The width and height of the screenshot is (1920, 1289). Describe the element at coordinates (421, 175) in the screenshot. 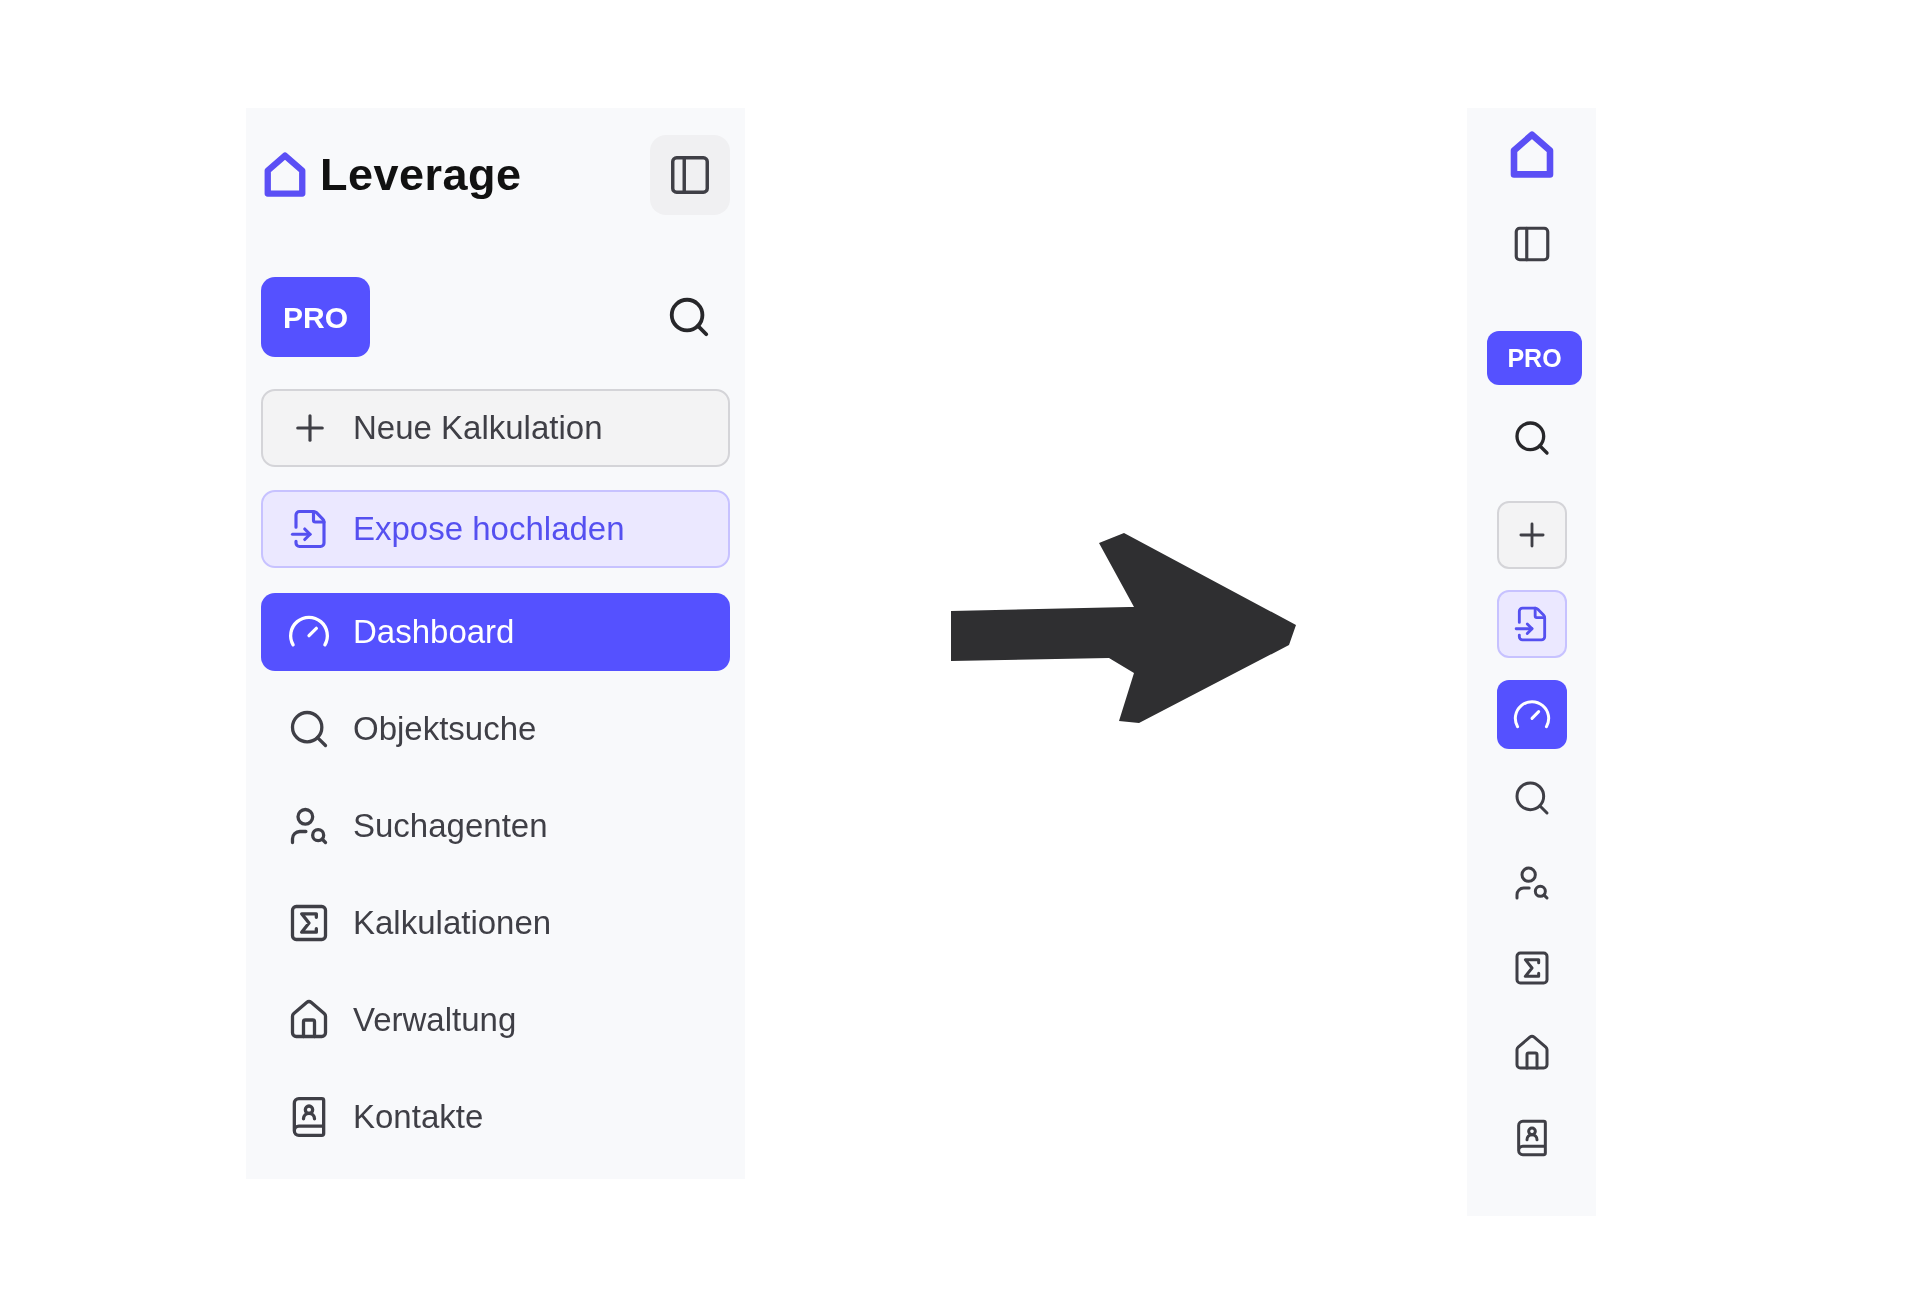

I see `brand-name: Leverage` at that location.